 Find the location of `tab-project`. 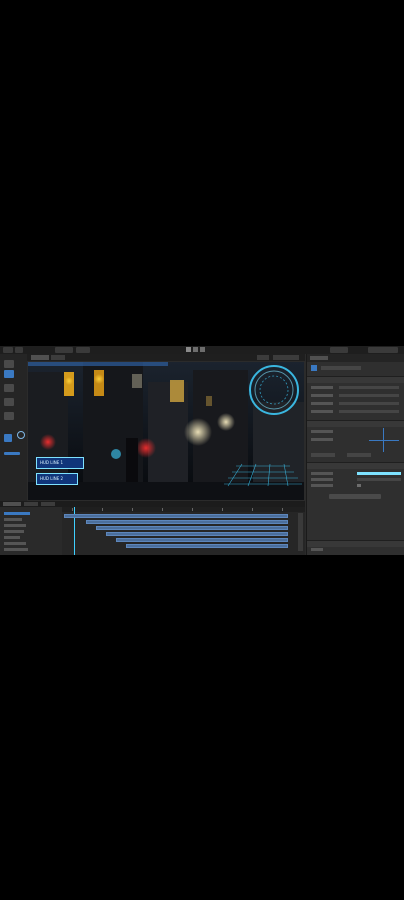

tab-project is located at coordinates (31, 504).